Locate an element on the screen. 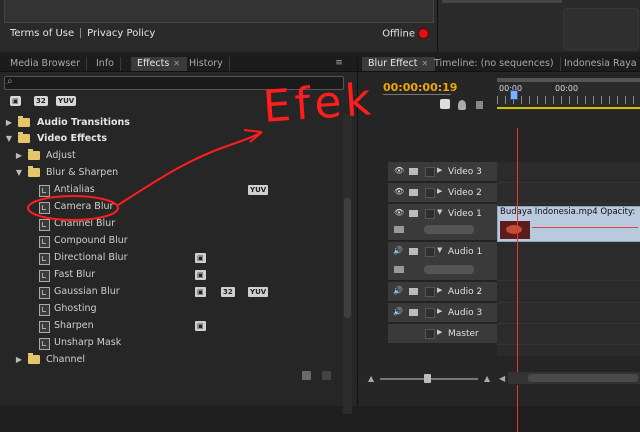 The height and width of the screenshot is (432, 640). tree-item-label: Fast Blur is located at coordinates (75, 274).